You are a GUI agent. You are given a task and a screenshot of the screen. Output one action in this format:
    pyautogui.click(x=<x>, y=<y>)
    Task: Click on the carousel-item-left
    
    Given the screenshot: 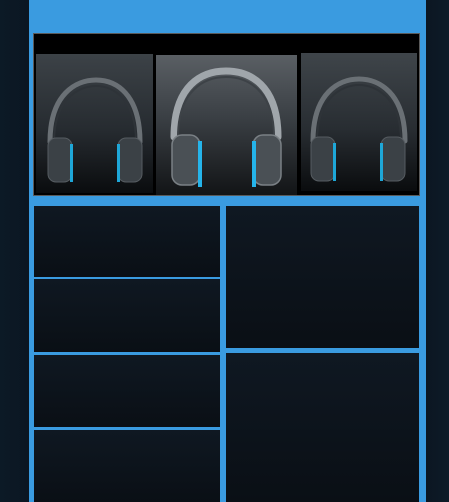 What is the action you would take?
    pyautogui.click(x=94, y=123)
    